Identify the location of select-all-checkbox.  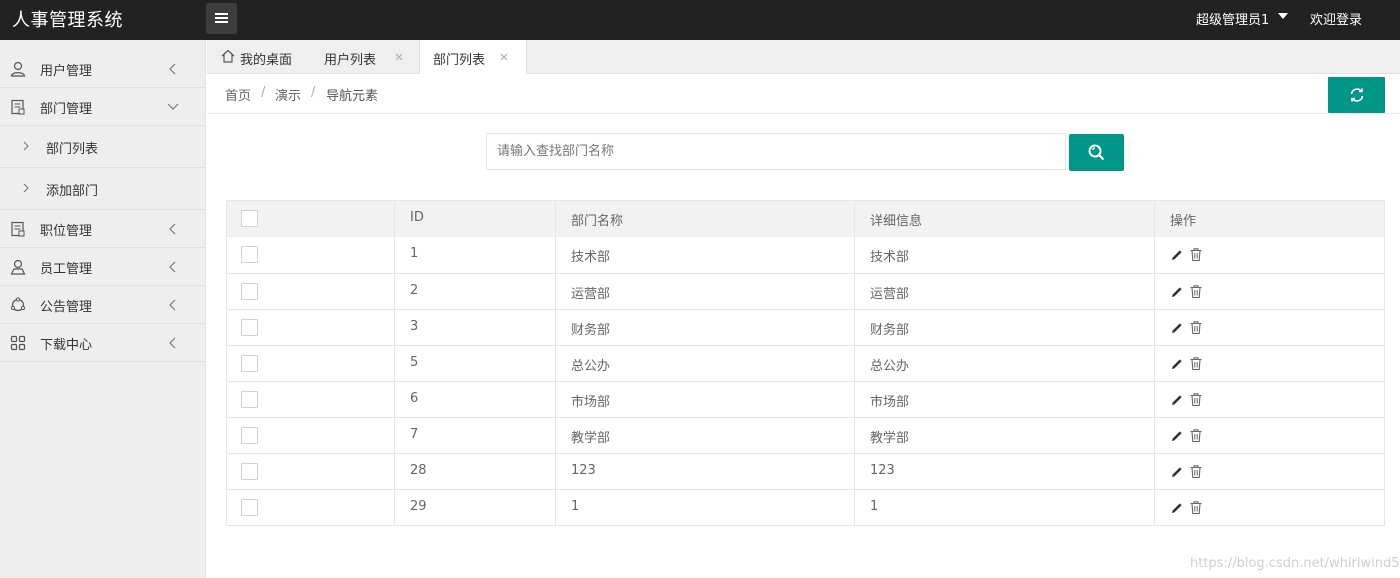
(249, 218).